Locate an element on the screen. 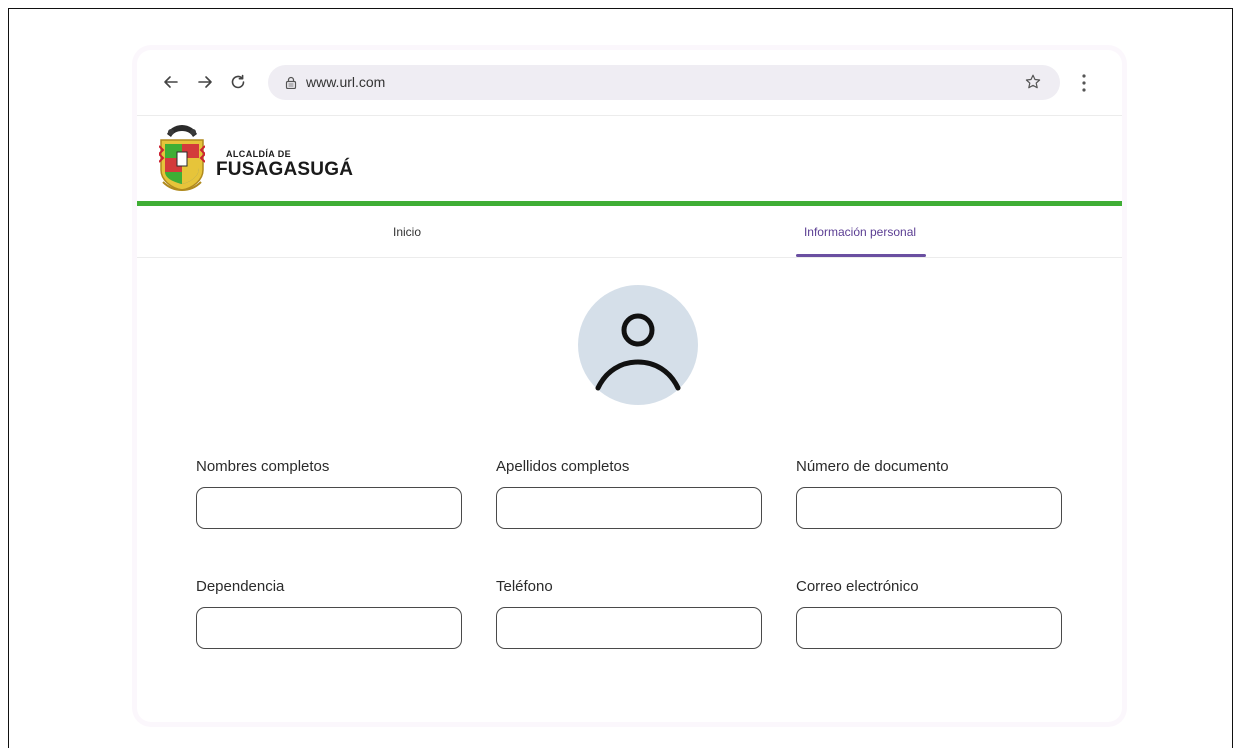  nombres-input is located at coordinates (329, 508).